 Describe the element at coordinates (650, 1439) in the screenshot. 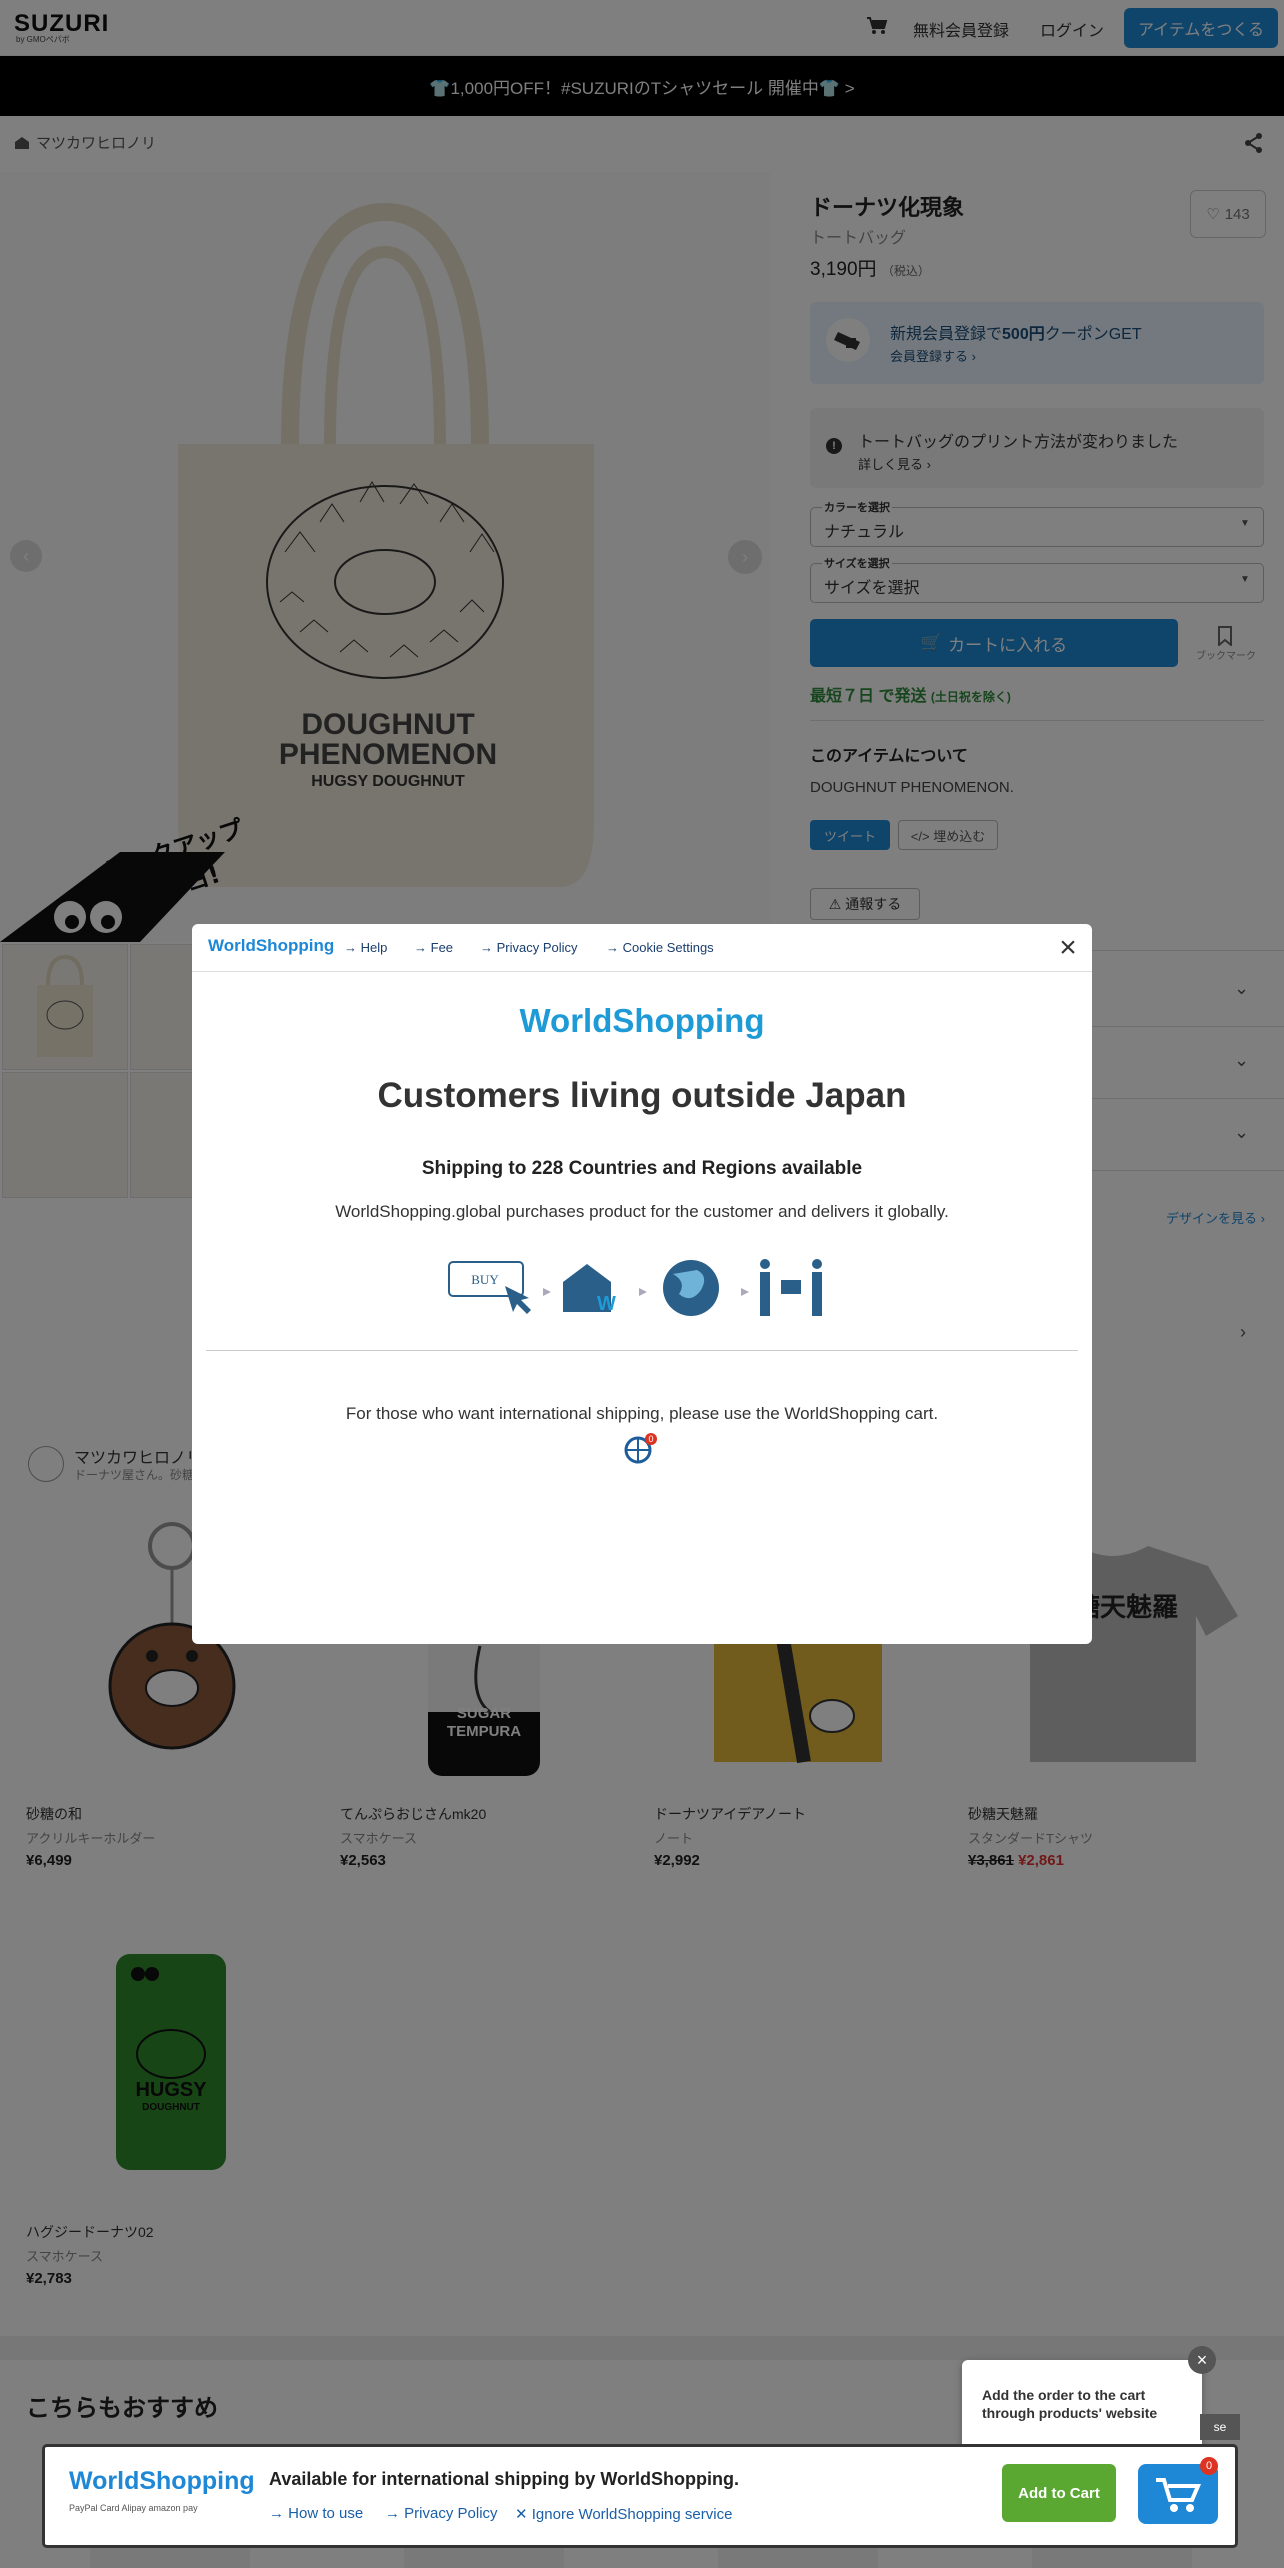

I see `cart-badge-count: 0` at that location.